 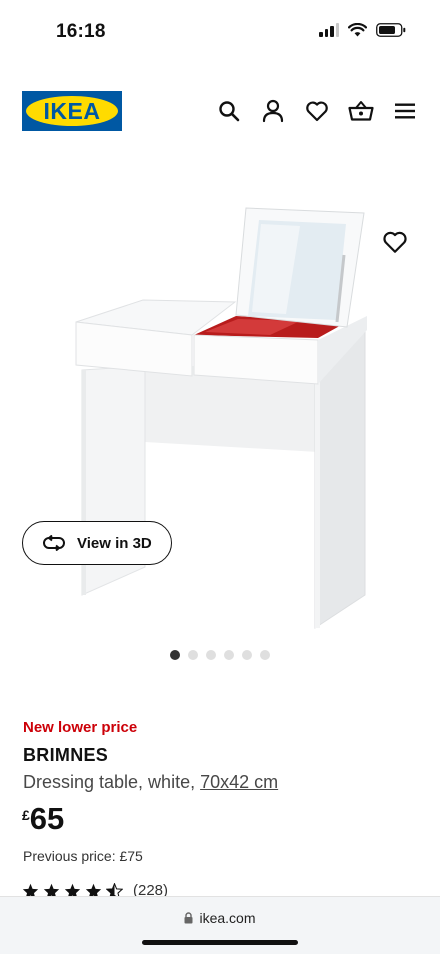 I want to click on heart-icon, so click(x=317, y=111).